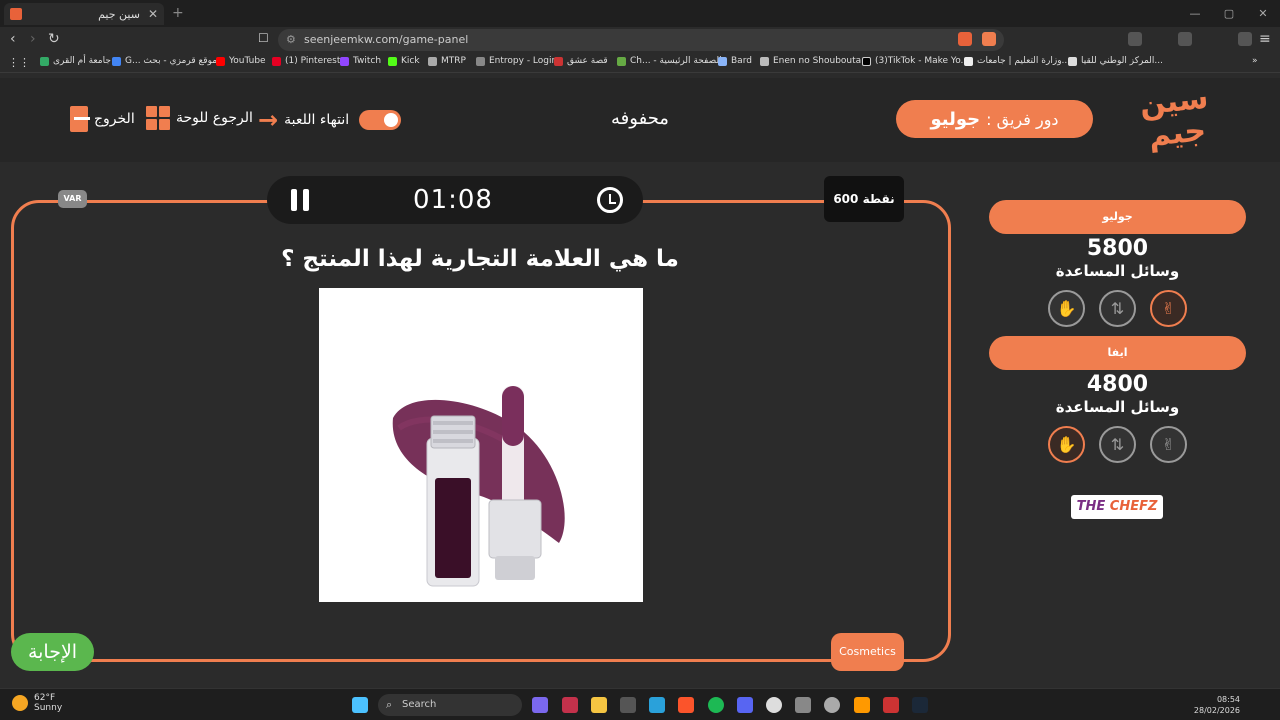 The width and height of the screenshot is (1280, 720). What do you see at coordinates (1185, 39) in the screenshot?
I see `sidebar-icon` at bounding box center [1185, 39].